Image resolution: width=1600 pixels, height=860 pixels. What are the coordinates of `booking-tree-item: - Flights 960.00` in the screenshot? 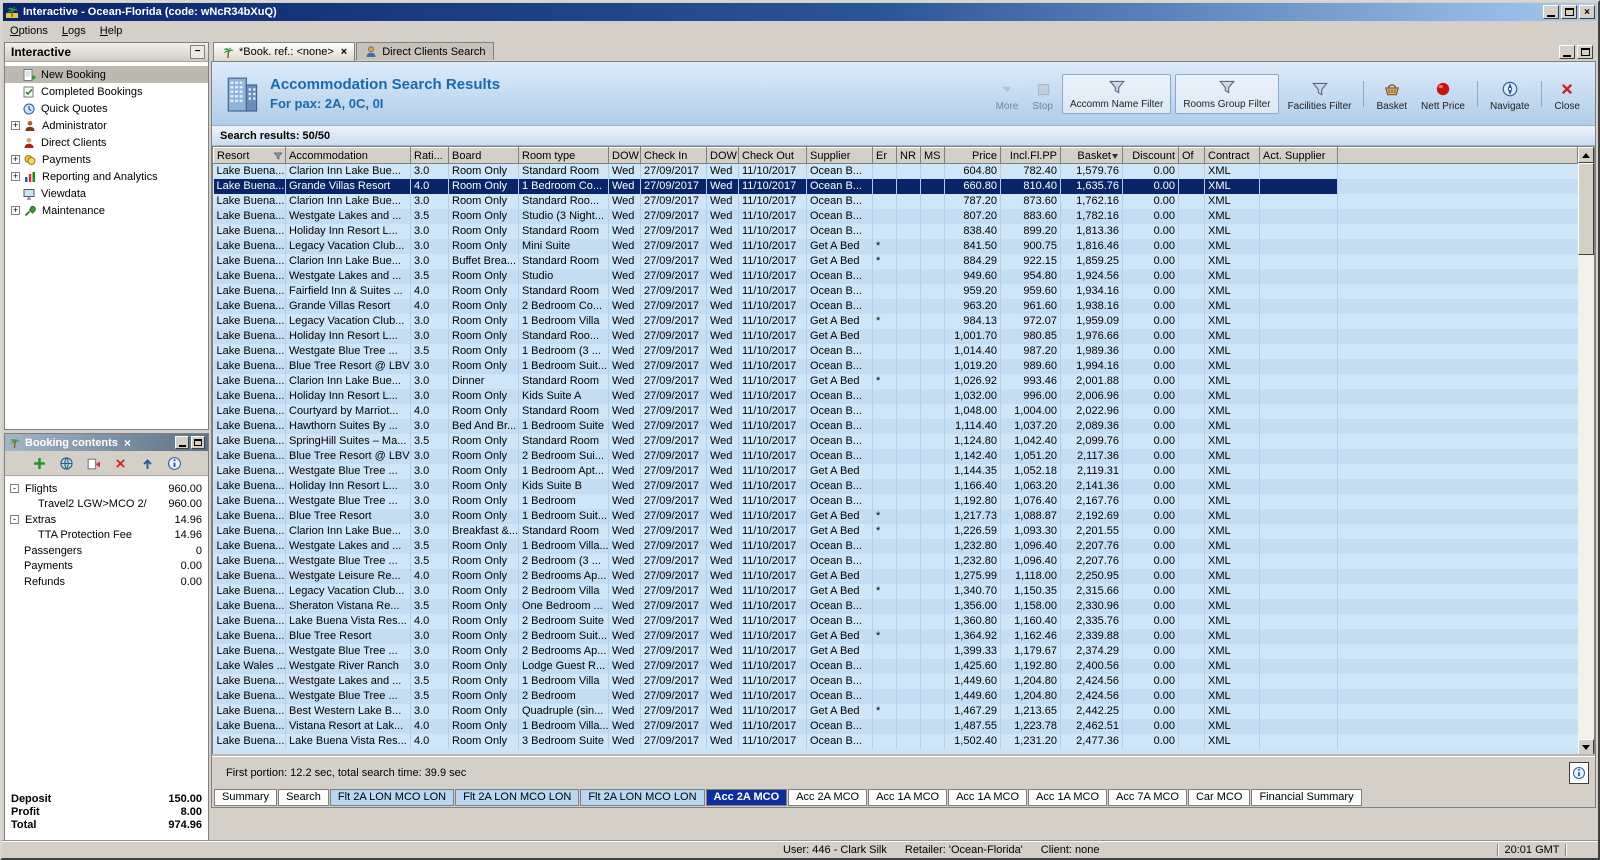 It's located at (106, 489).